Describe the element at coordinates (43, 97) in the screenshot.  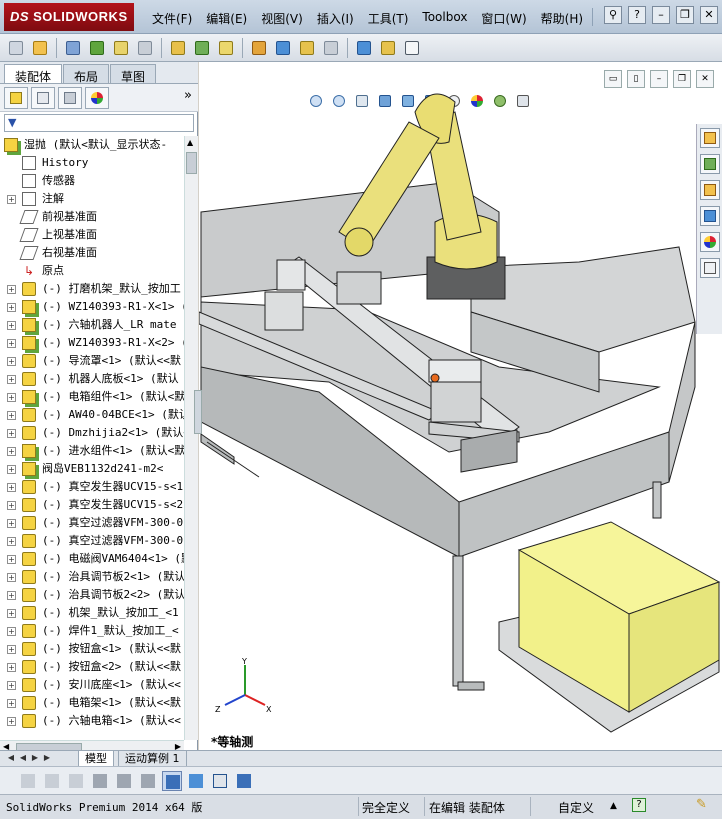
I see `property-manager-icon` at that location.